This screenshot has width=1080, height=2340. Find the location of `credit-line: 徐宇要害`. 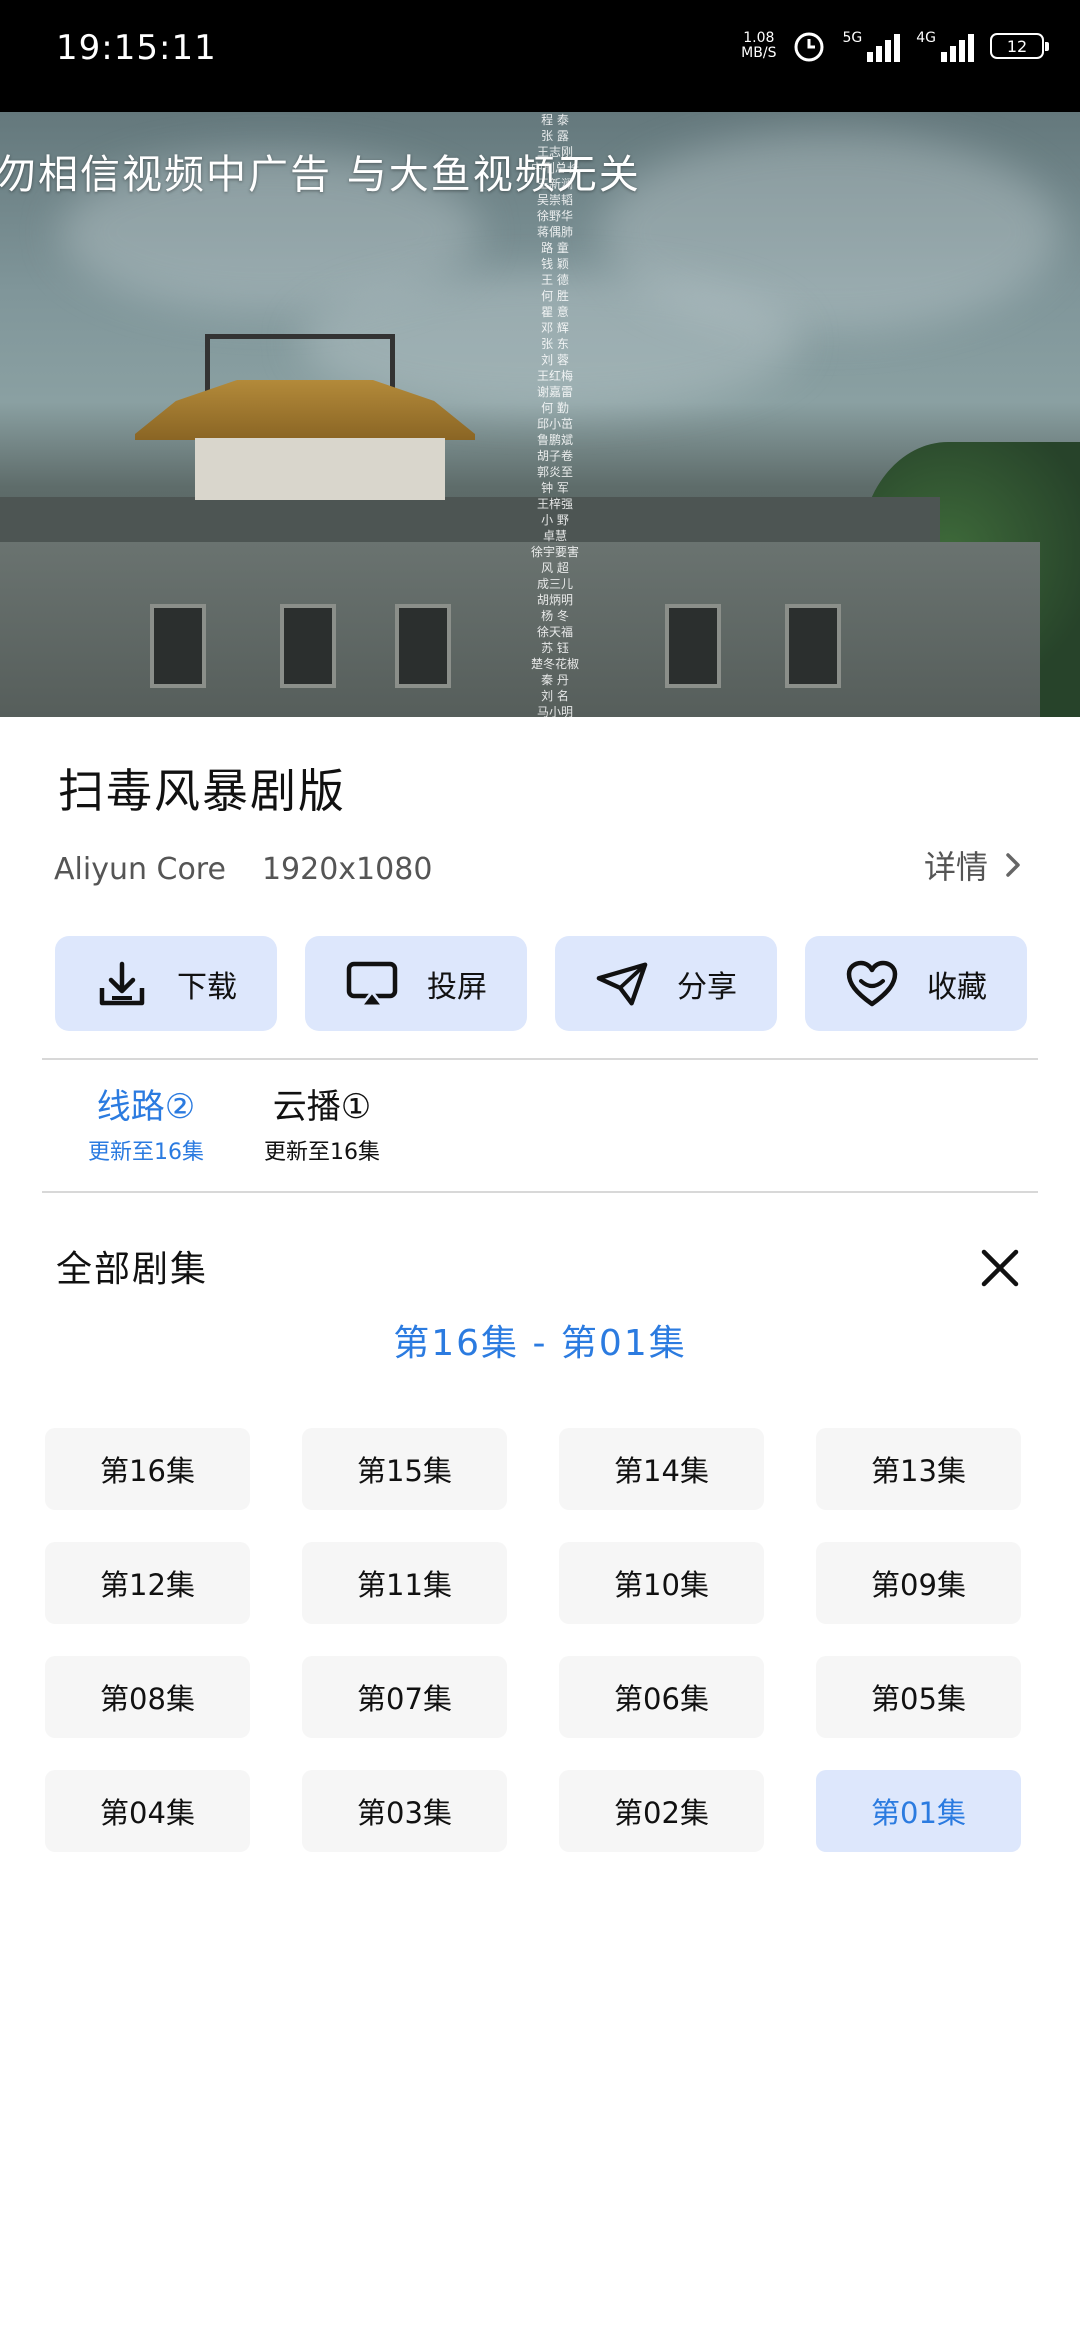

credit-line: 徐宇要害 is located at coordinates (554, 552).